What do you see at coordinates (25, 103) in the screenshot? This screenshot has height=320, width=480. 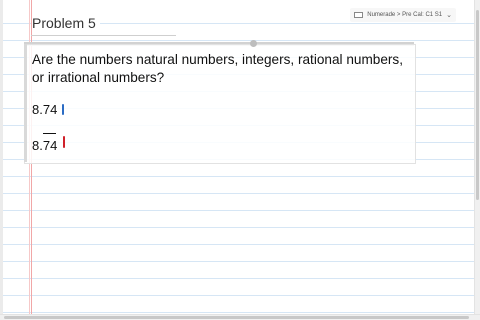 I see `container-drag-bar` at bounding box center [25, 103].